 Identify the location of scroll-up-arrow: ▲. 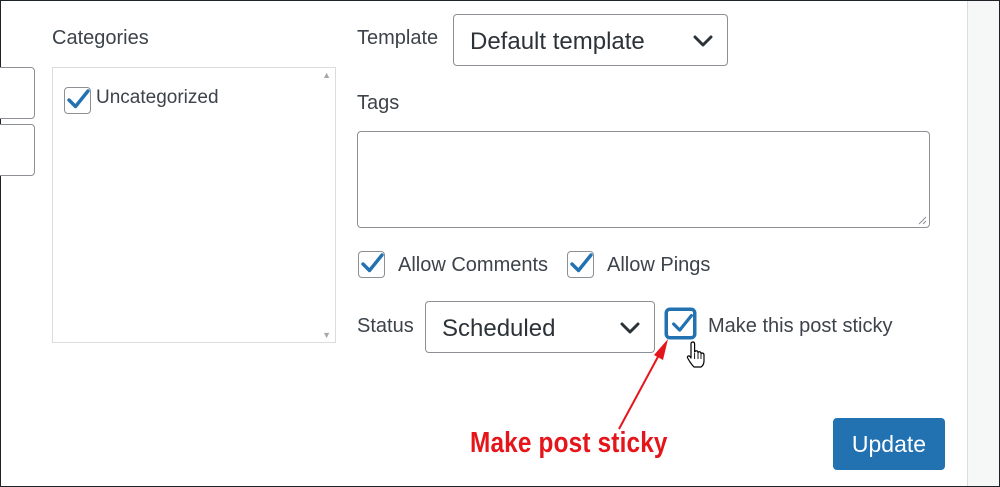
(326, 75).